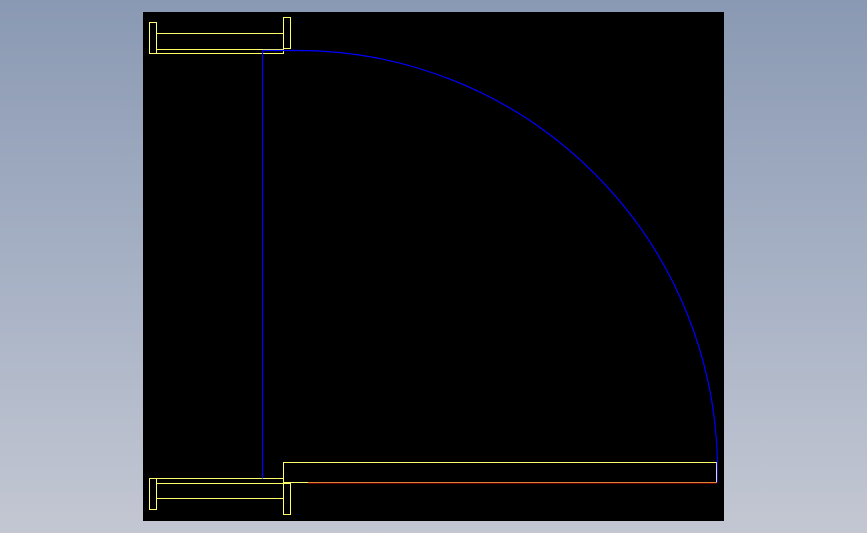 This screenshot has height=533, width=867. I want to click on top-flange-left-plate, so click(153, 38).